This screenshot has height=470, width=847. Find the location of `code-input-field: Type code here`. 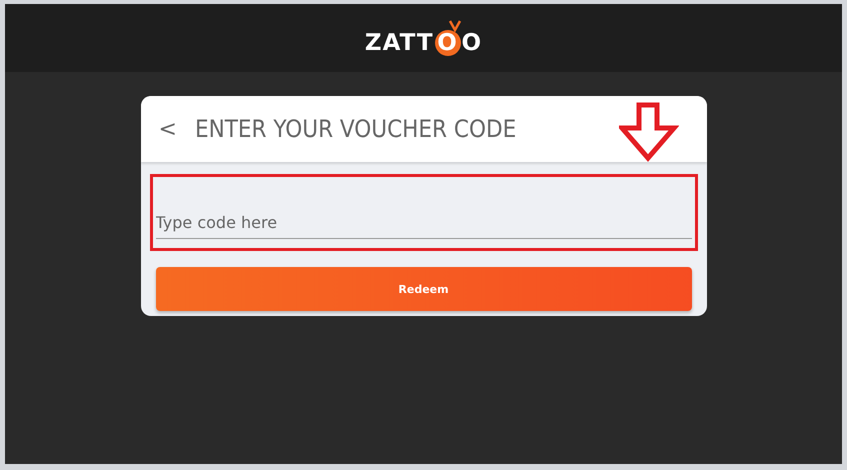

code-input-field: Type code here is located at coordinates (424, 224).